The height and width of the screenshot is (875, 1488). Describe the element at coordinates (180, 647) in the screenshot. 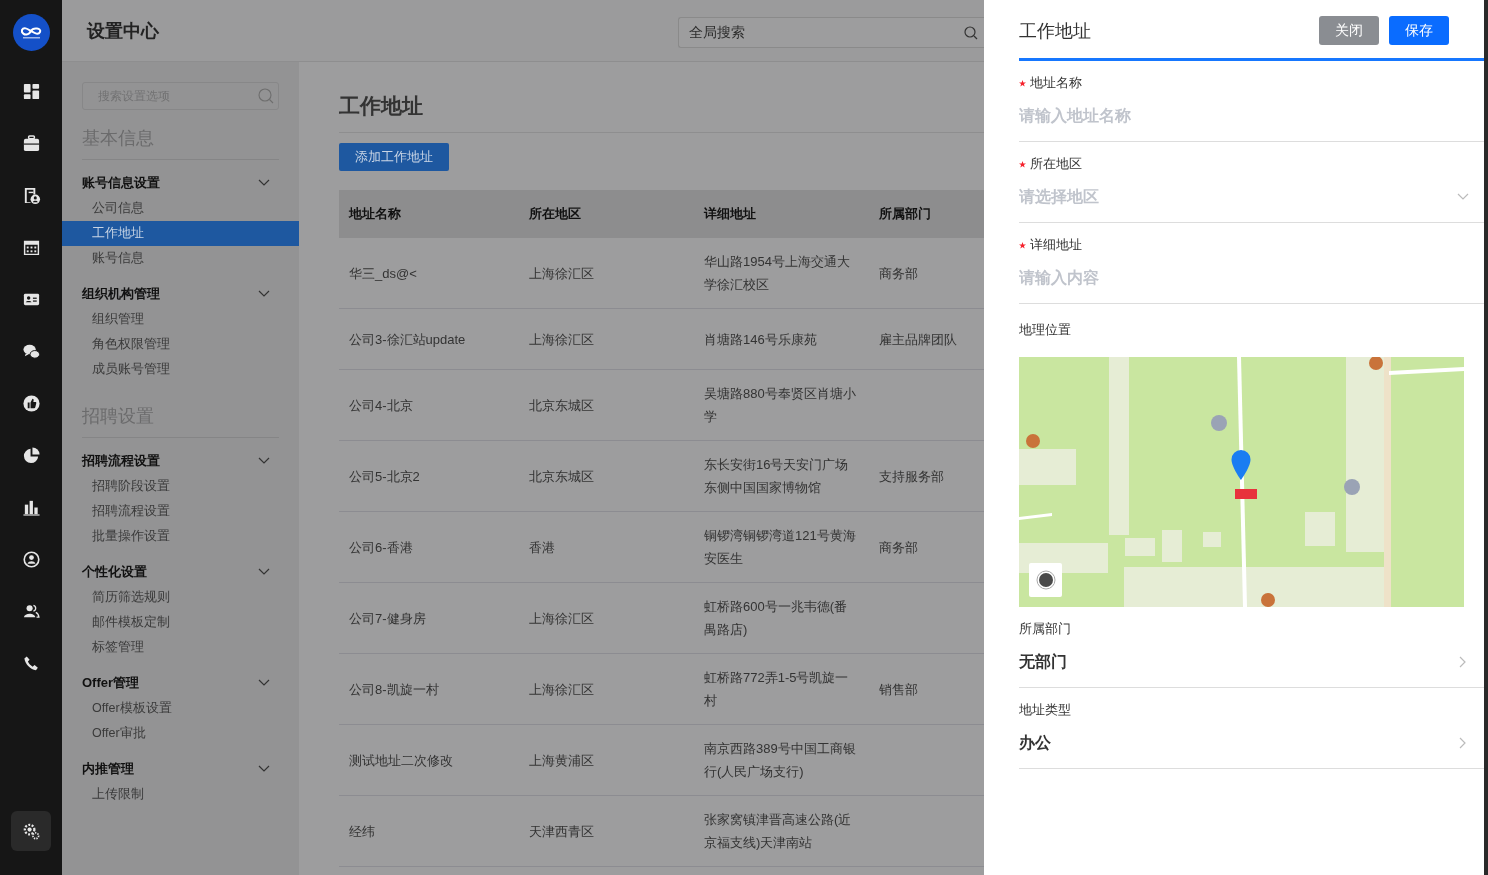

I see `nav-item: 标签管理` at that location.